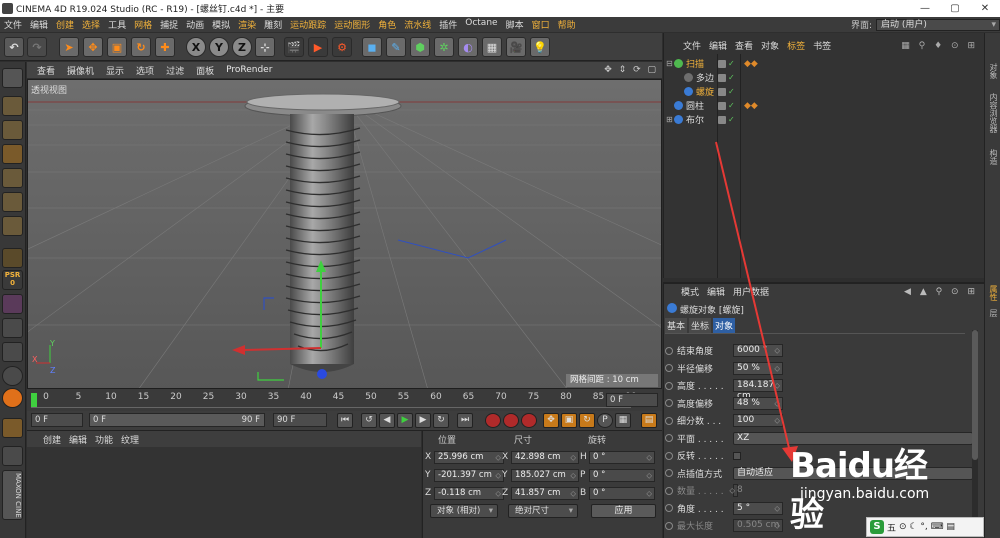 The image size is (1000, 538). Describe the element at coordinates (165, 47) in the screenshot. I see `add-icon: ✚` at that location.